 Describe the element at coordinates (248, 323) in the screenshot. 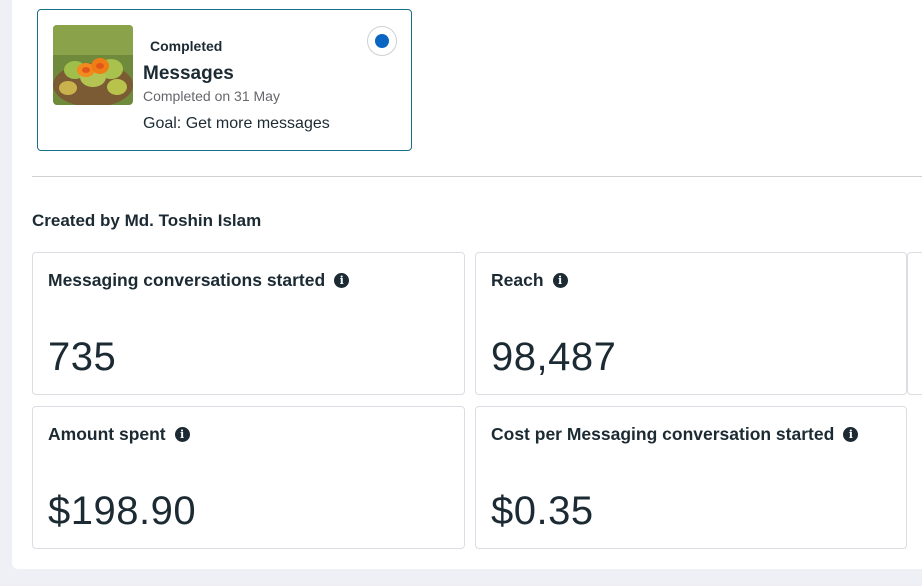

I see `metric-card-messaging-conversations: Messaging conversations started i 735` at that location.